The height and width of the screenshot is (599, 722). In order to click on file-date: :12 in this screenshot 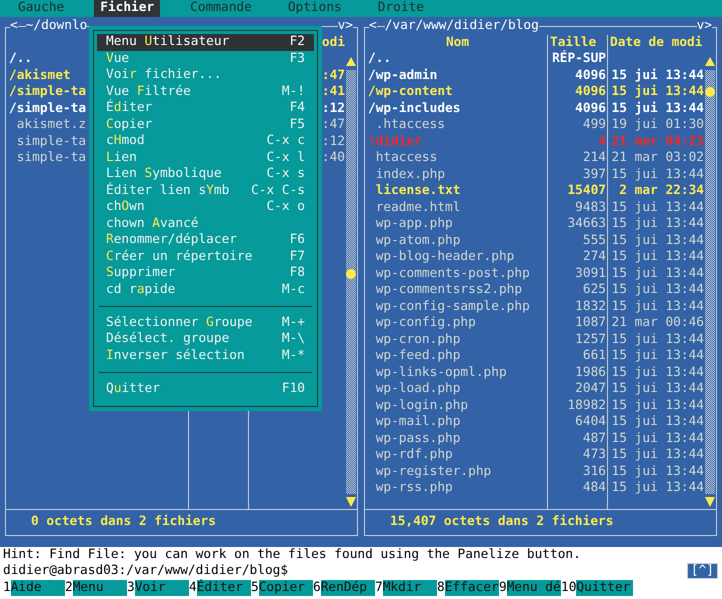, I will do `click(333, 108)`.